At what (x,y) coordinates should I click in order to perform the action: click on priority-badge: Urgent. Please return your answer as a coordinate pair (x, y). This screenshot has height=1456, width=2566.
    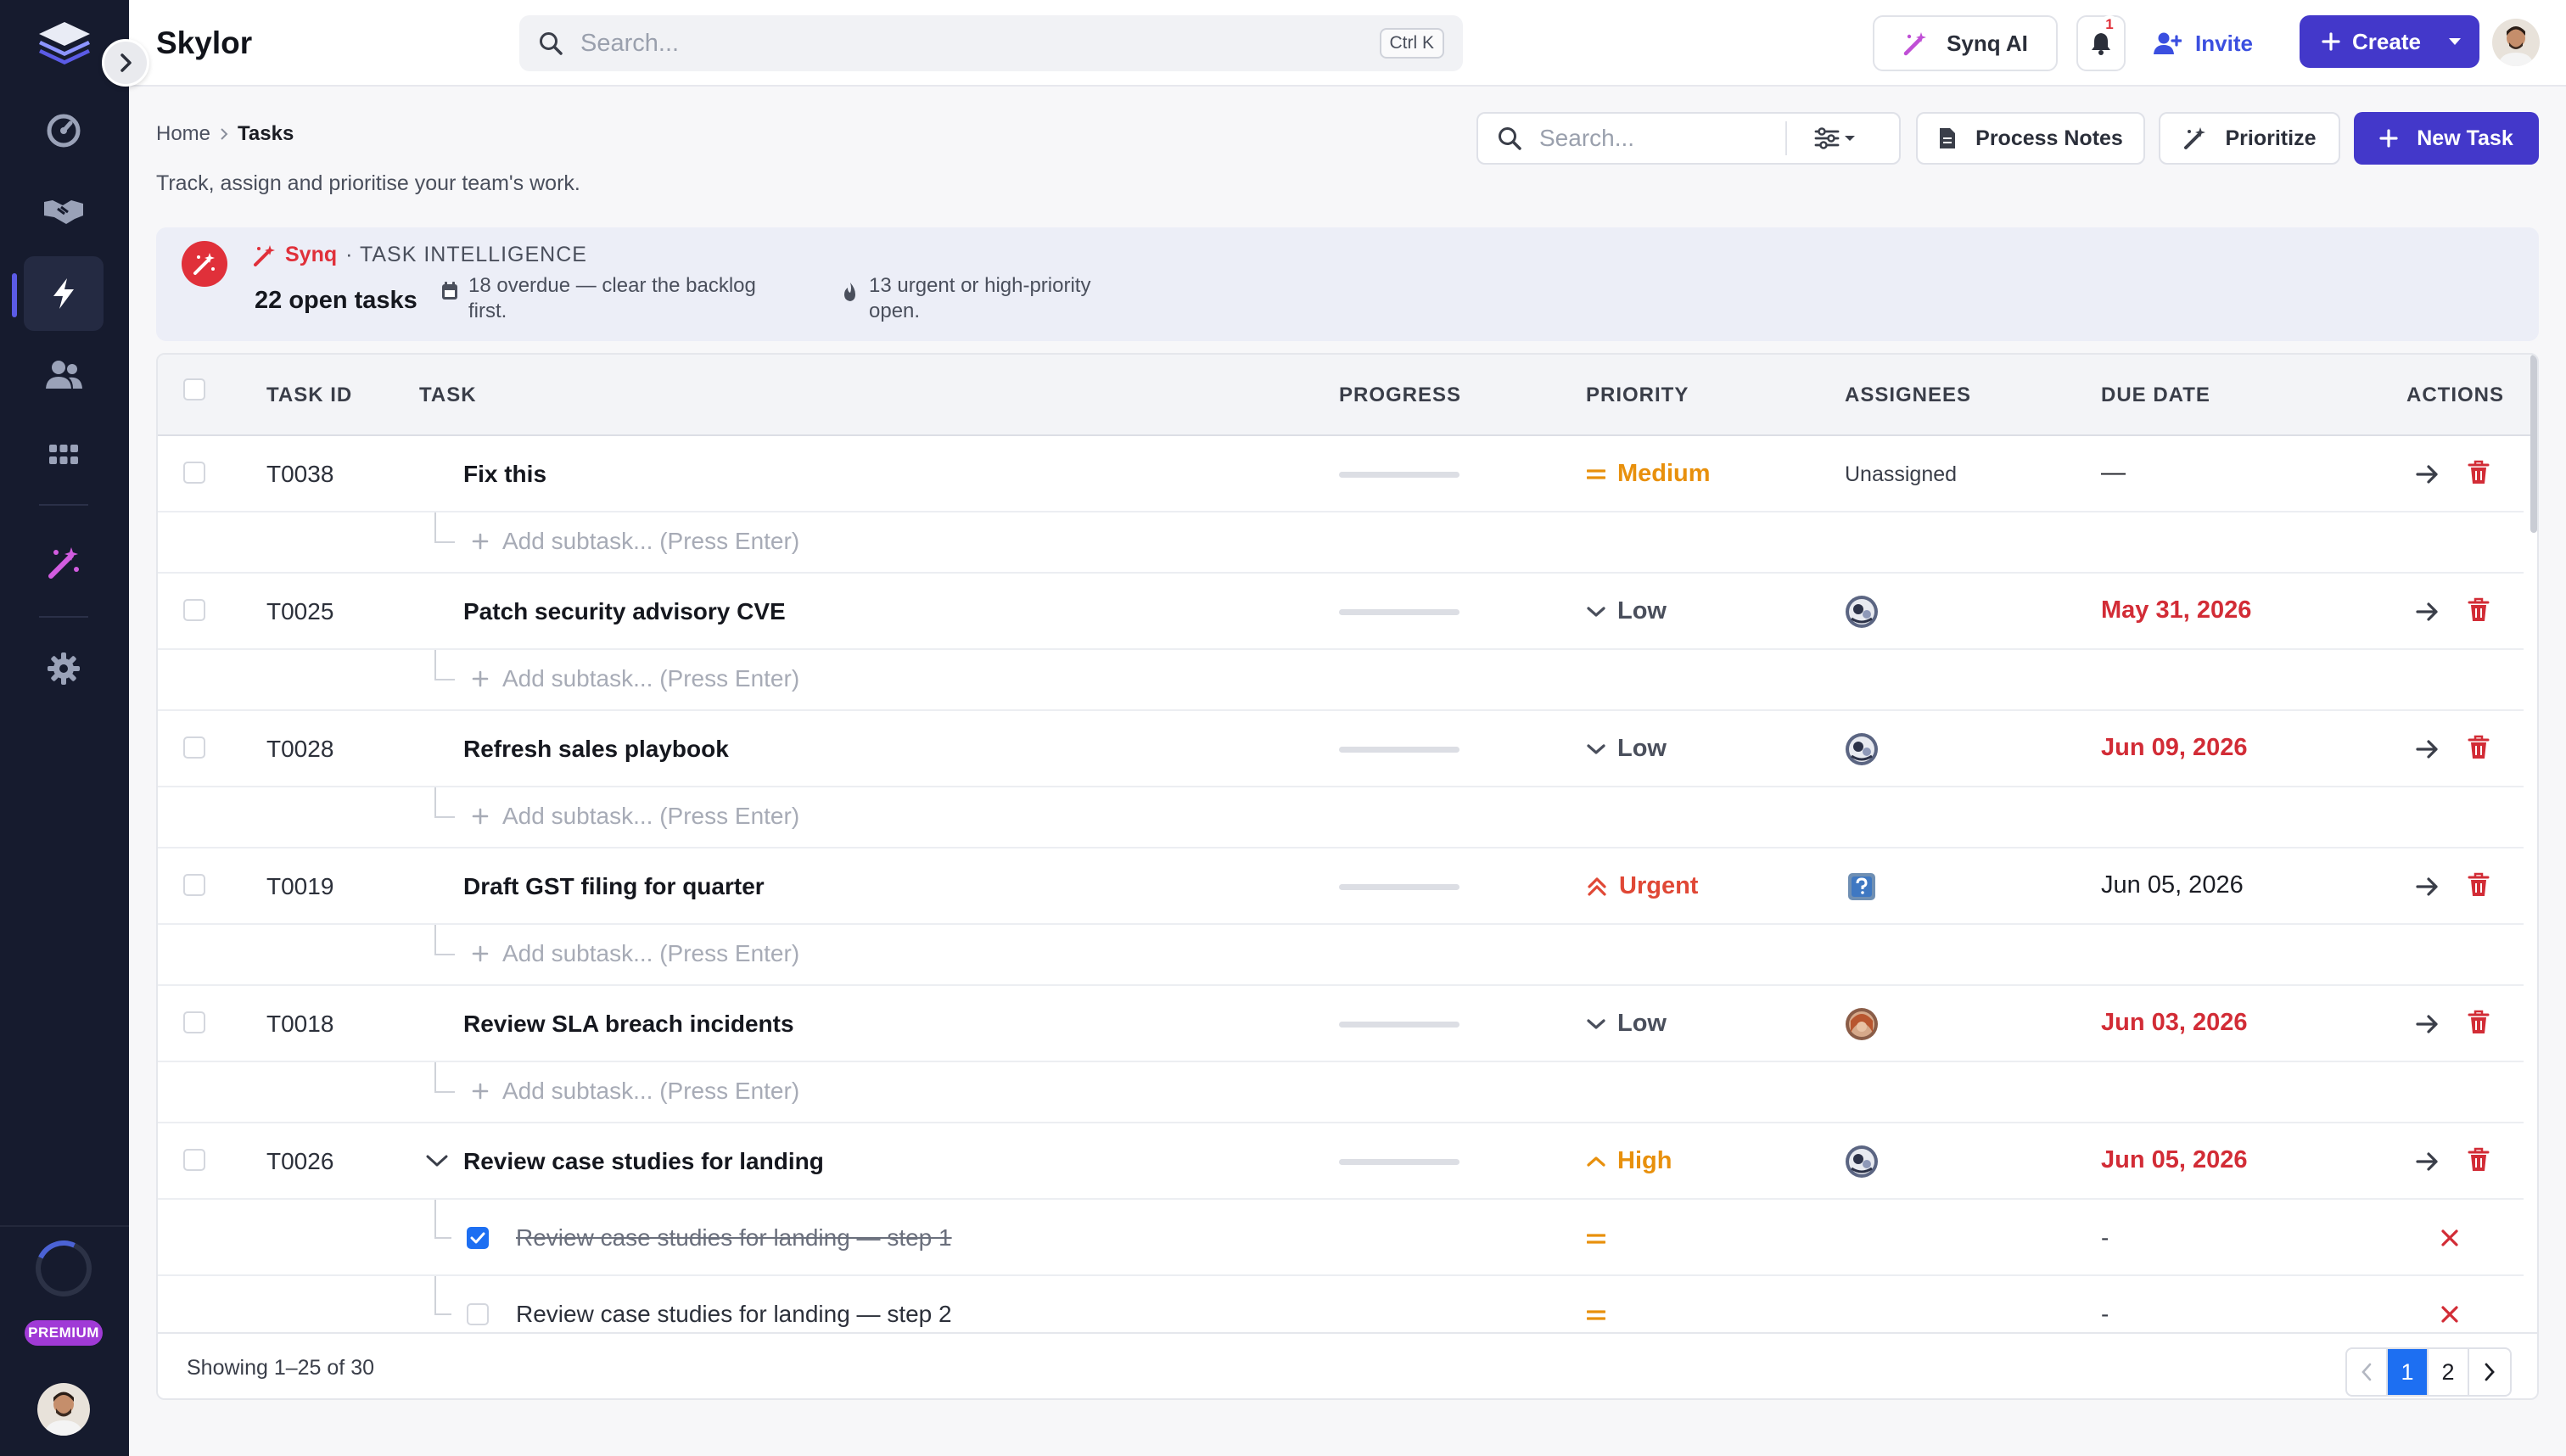
    Looking at the image, I should click on (1642, 886).